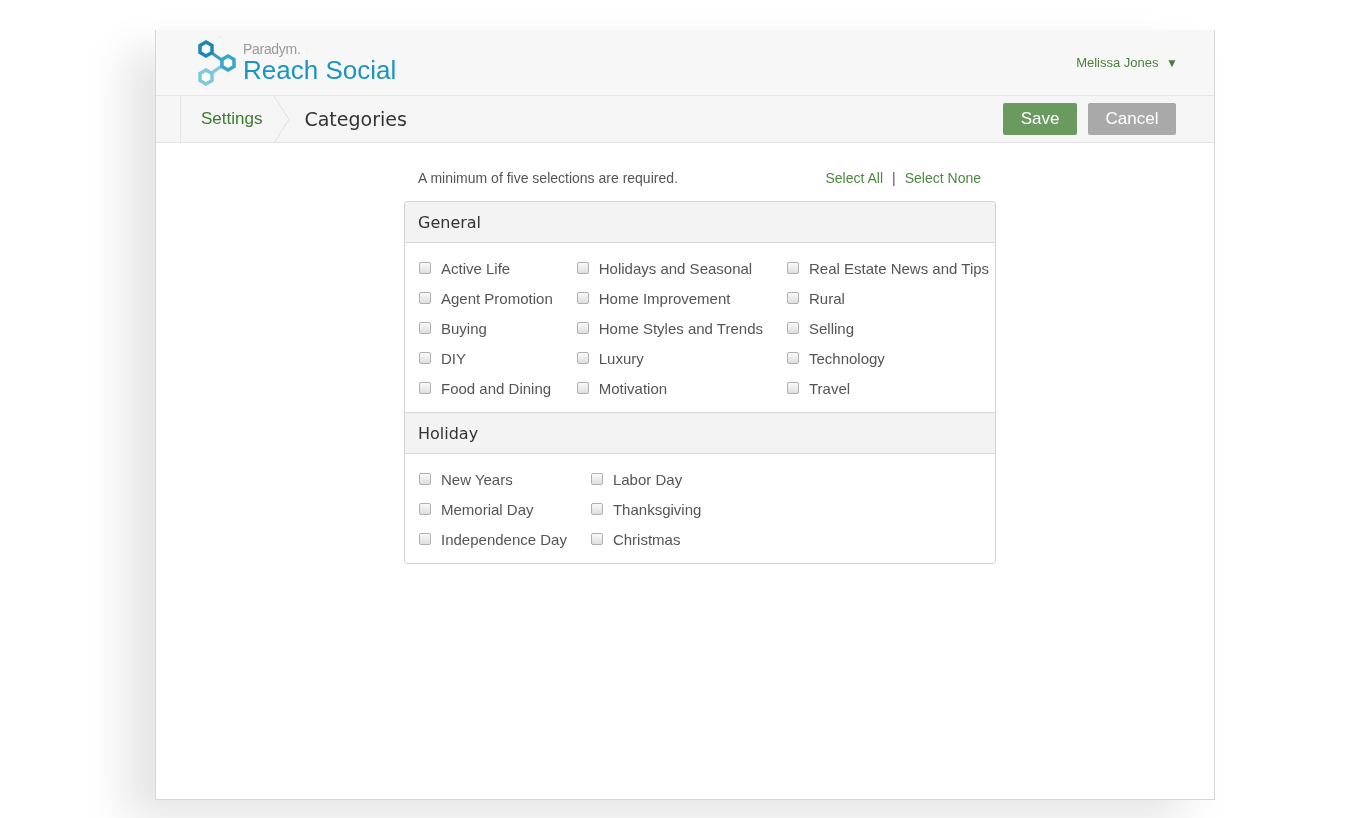 Image resolution: width=1366 pixels, height=818 pixels. What do you see at coordinates (888, 268) in the screenshot?
I see `category-checkbox: Real Estate News and Tips` at bounding box center [888, 268].